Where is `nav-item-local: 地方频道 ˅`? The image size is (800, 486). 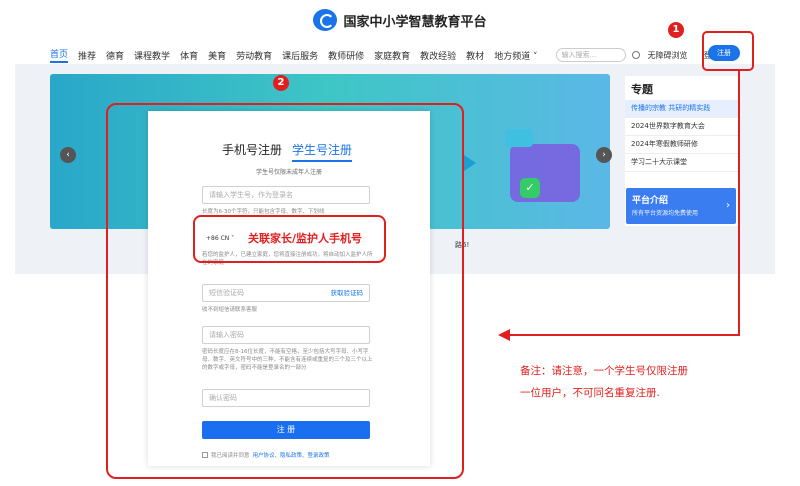 nav-item-local: 地方频道 ˅ is located at coordinates (515, 55).